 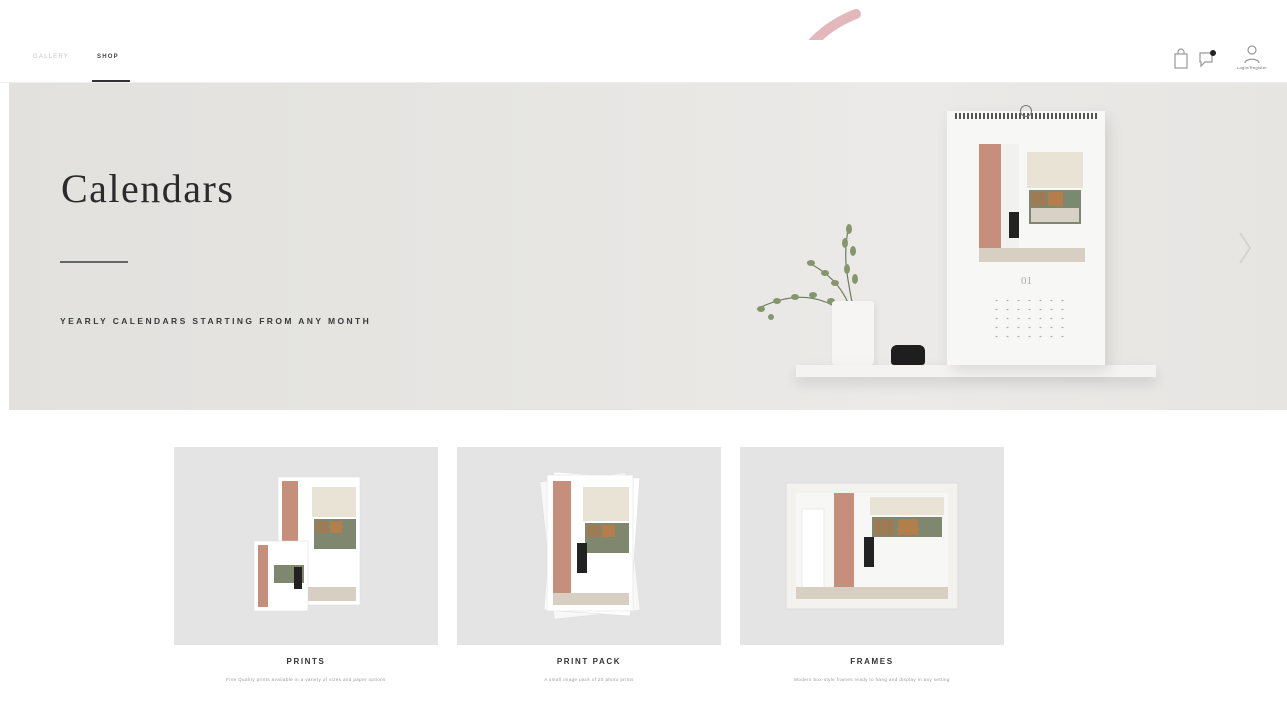 What do you see at coordinates (872, 661) in the screenshot?
I see `product-title: FRAMES` at bounding box center [872, 661].